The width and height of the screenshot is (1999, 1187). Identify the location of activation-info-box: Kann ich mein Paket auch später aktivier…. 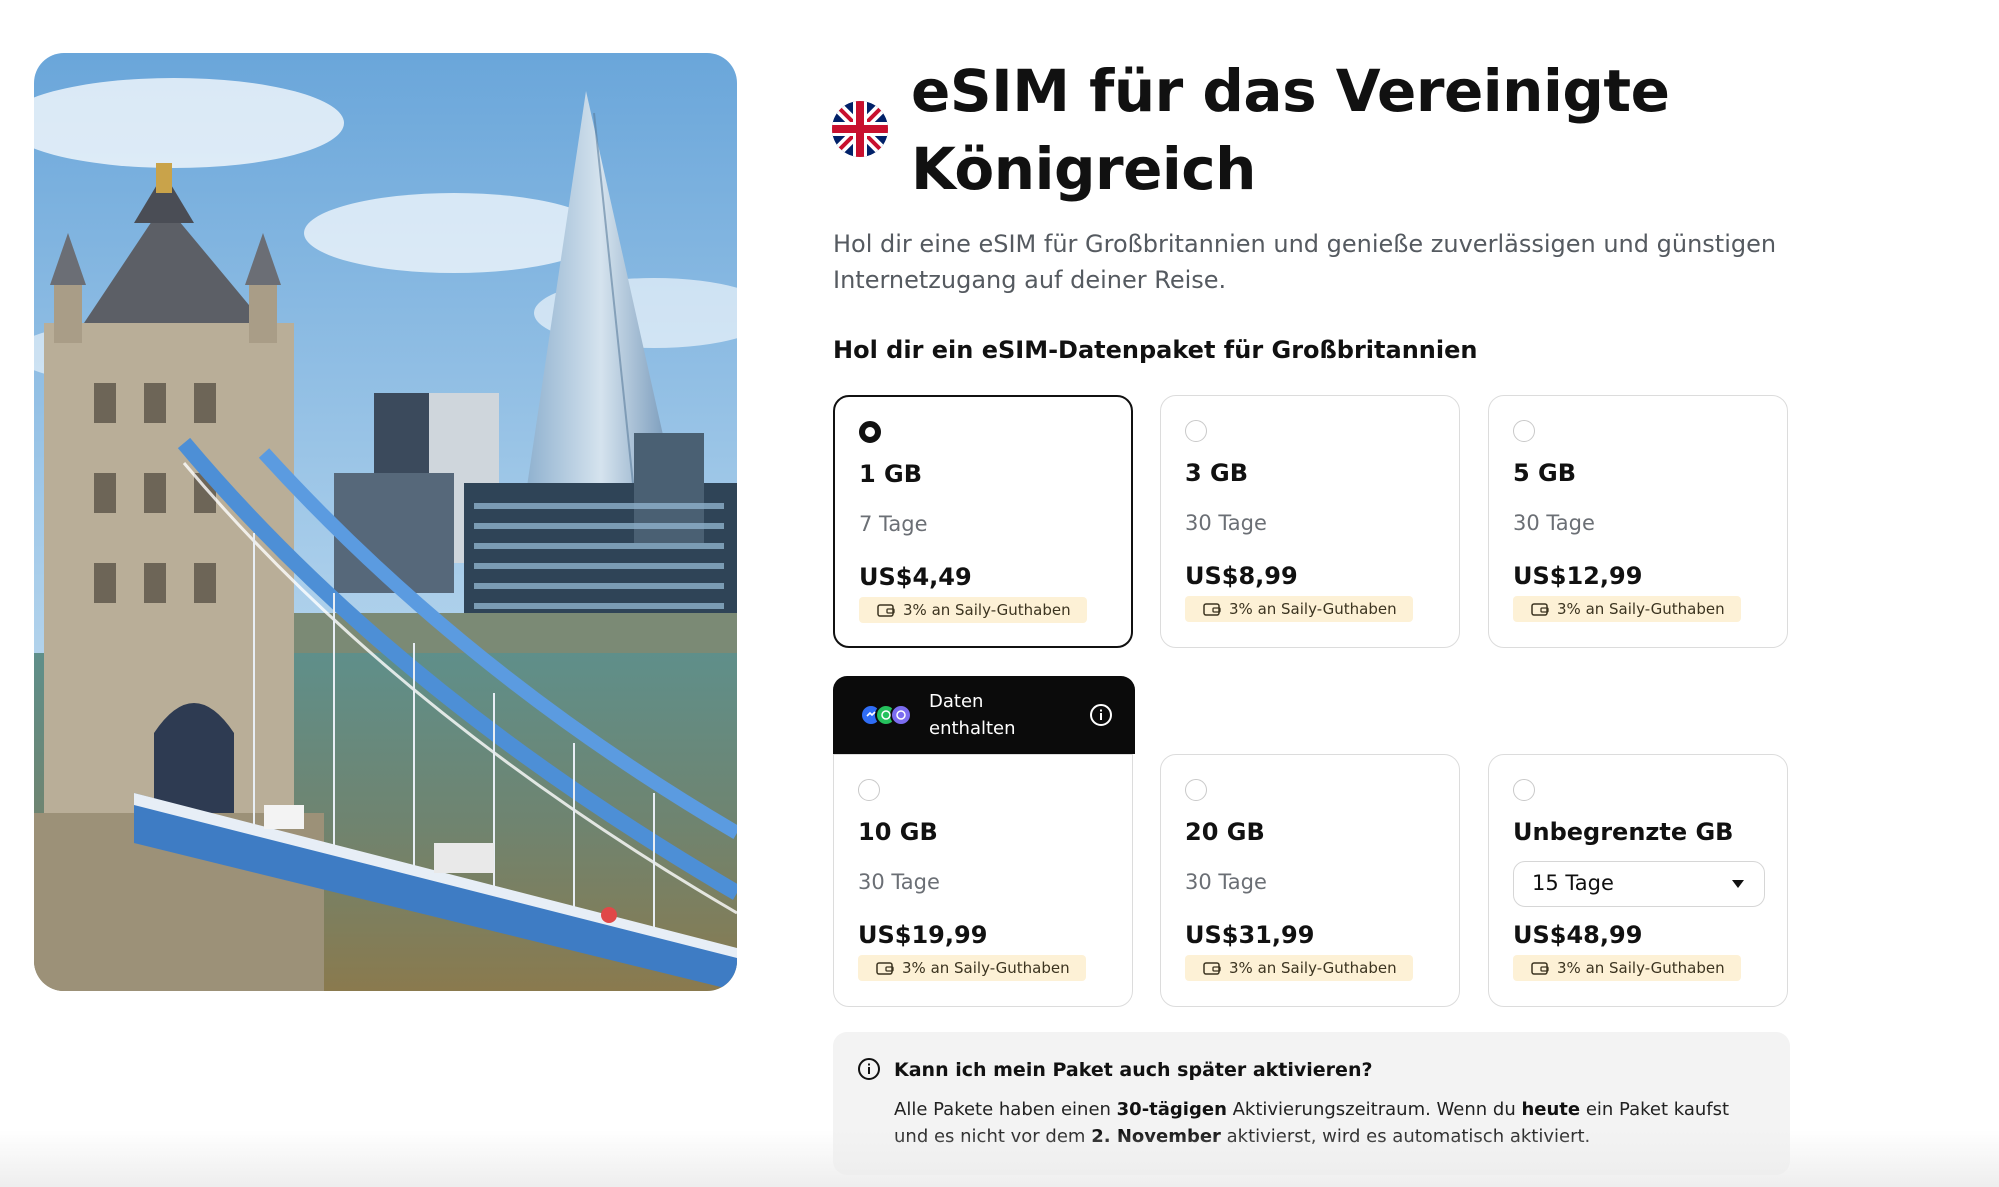
(1311, 1103).